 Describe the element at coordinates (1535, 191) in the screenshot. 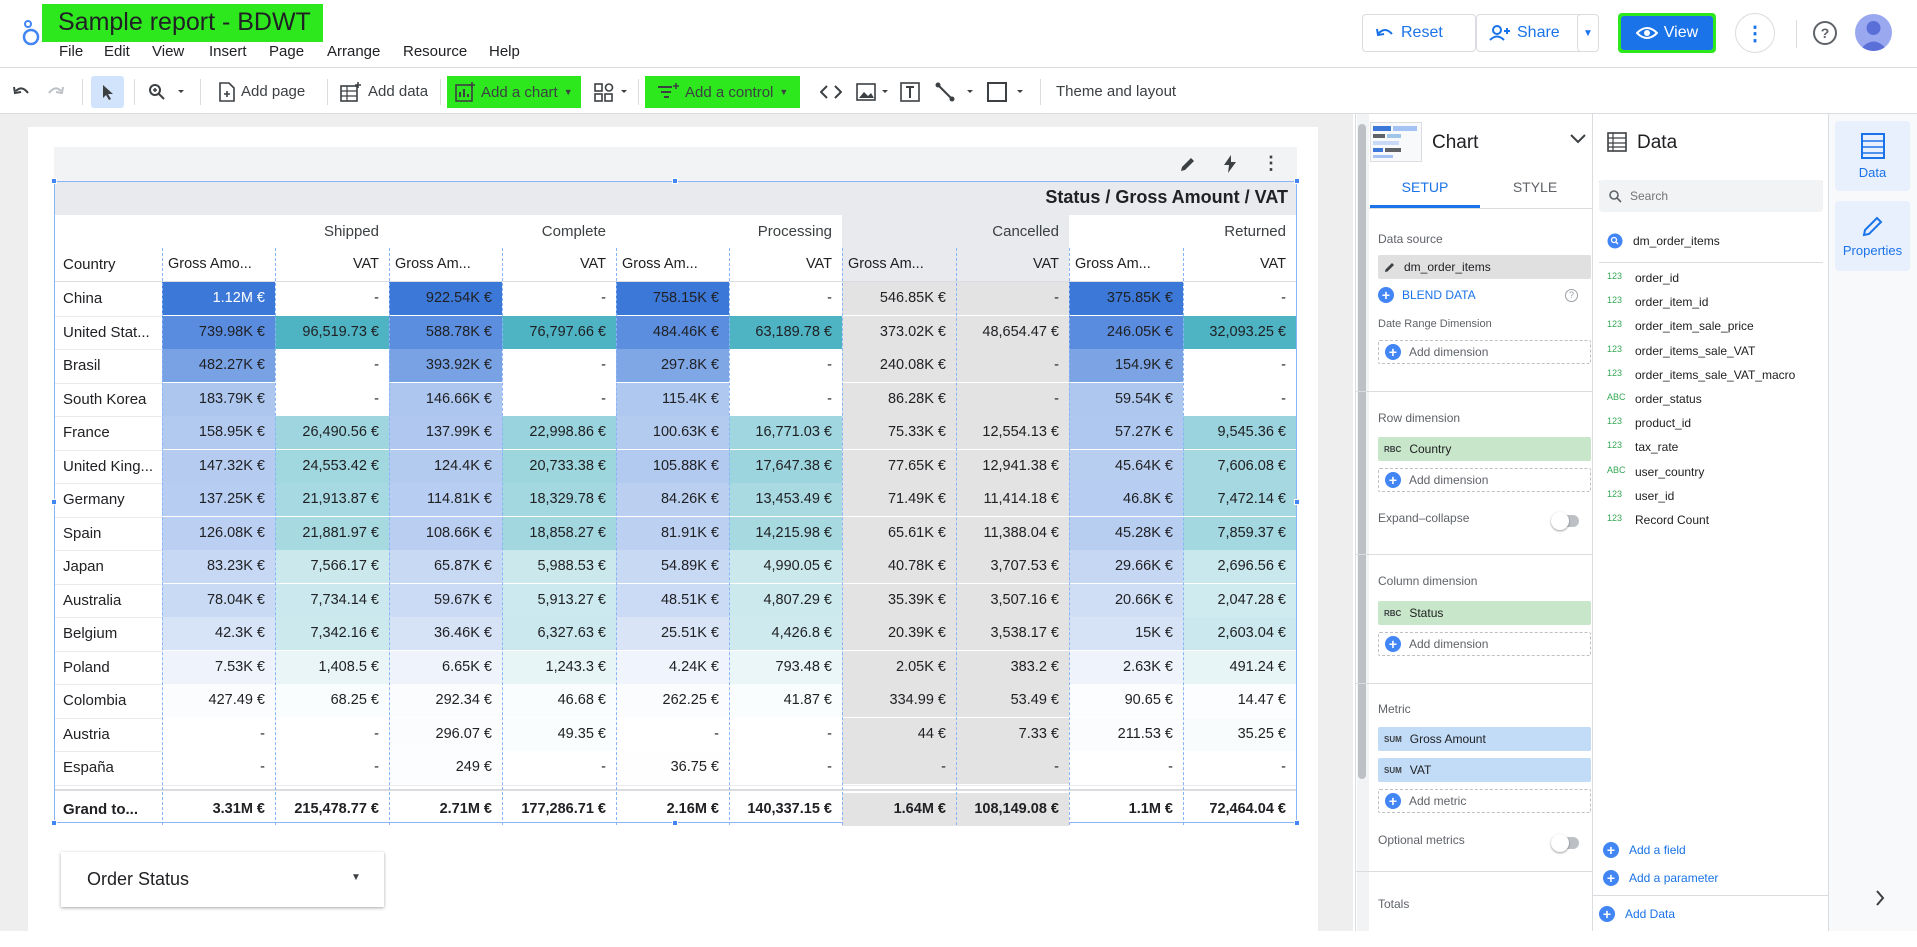

I see `tab-style: STYLE` at that location.